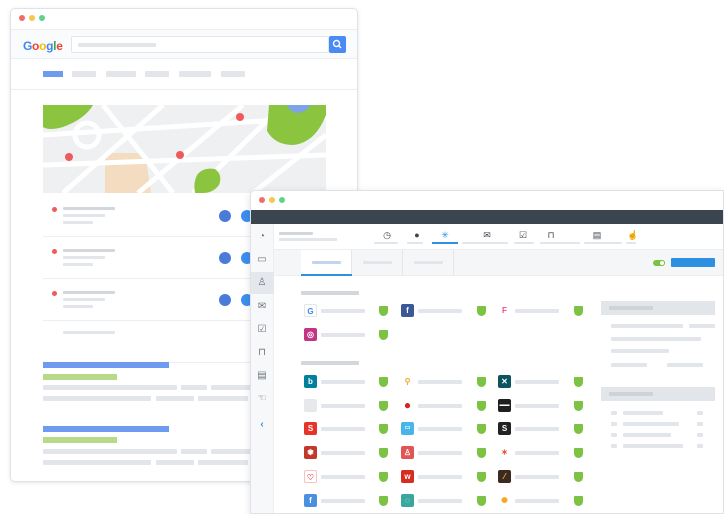 This screenshot has width=724, height=514. I want to click on chat-logo: ◌, so click(407, 500).